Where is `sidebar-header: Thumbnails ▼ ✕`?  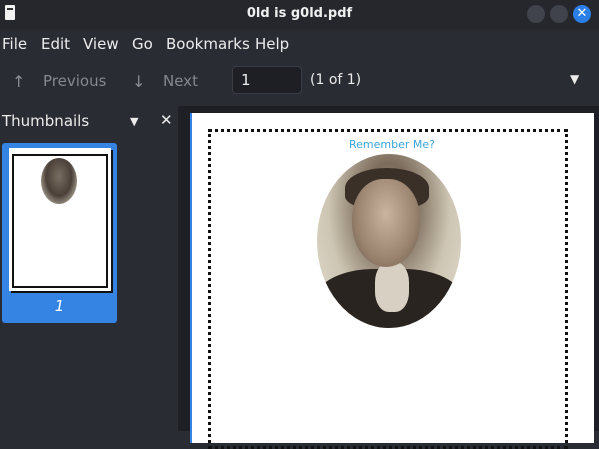
sidebar-header: Thumbnails ▼ ✕ is located at coordinates (89, 121).